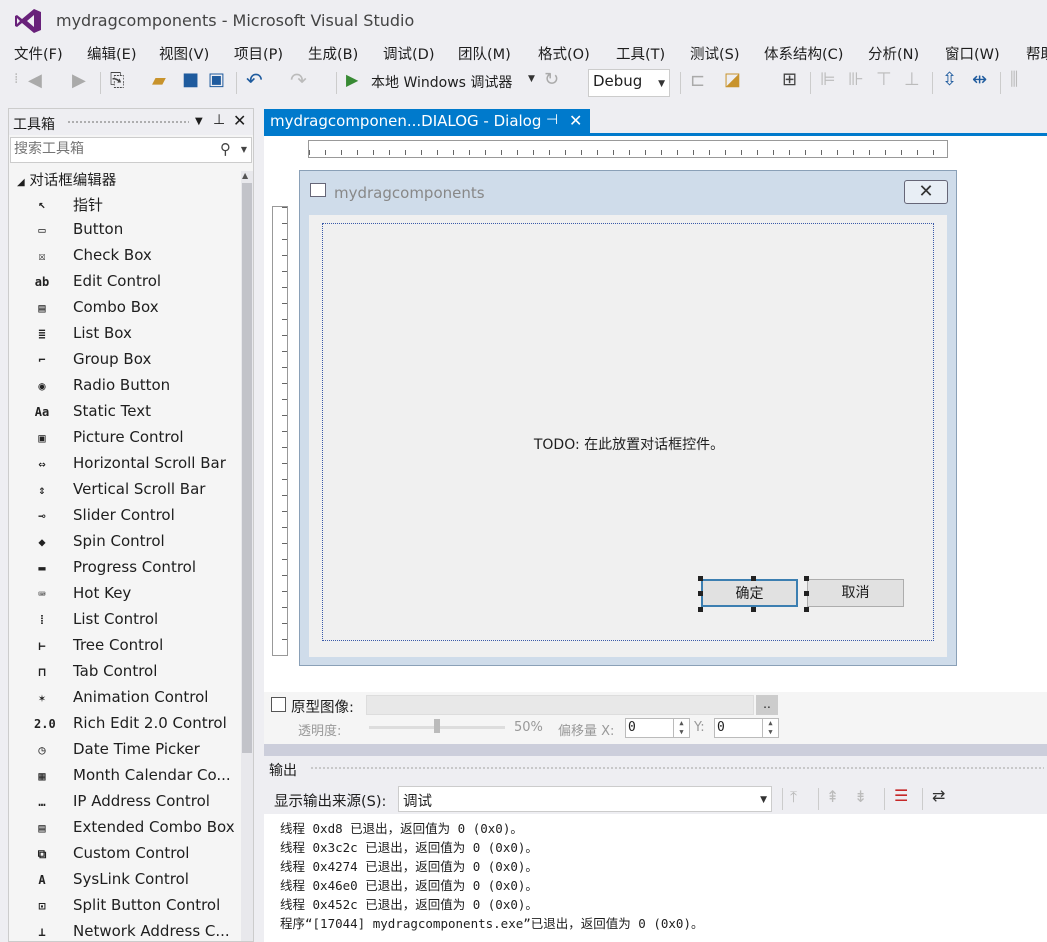 This screenshot has width=1047, height=942. I want to click on offset-x-spinner: 0 ▲ ▼, so click(657, 728).